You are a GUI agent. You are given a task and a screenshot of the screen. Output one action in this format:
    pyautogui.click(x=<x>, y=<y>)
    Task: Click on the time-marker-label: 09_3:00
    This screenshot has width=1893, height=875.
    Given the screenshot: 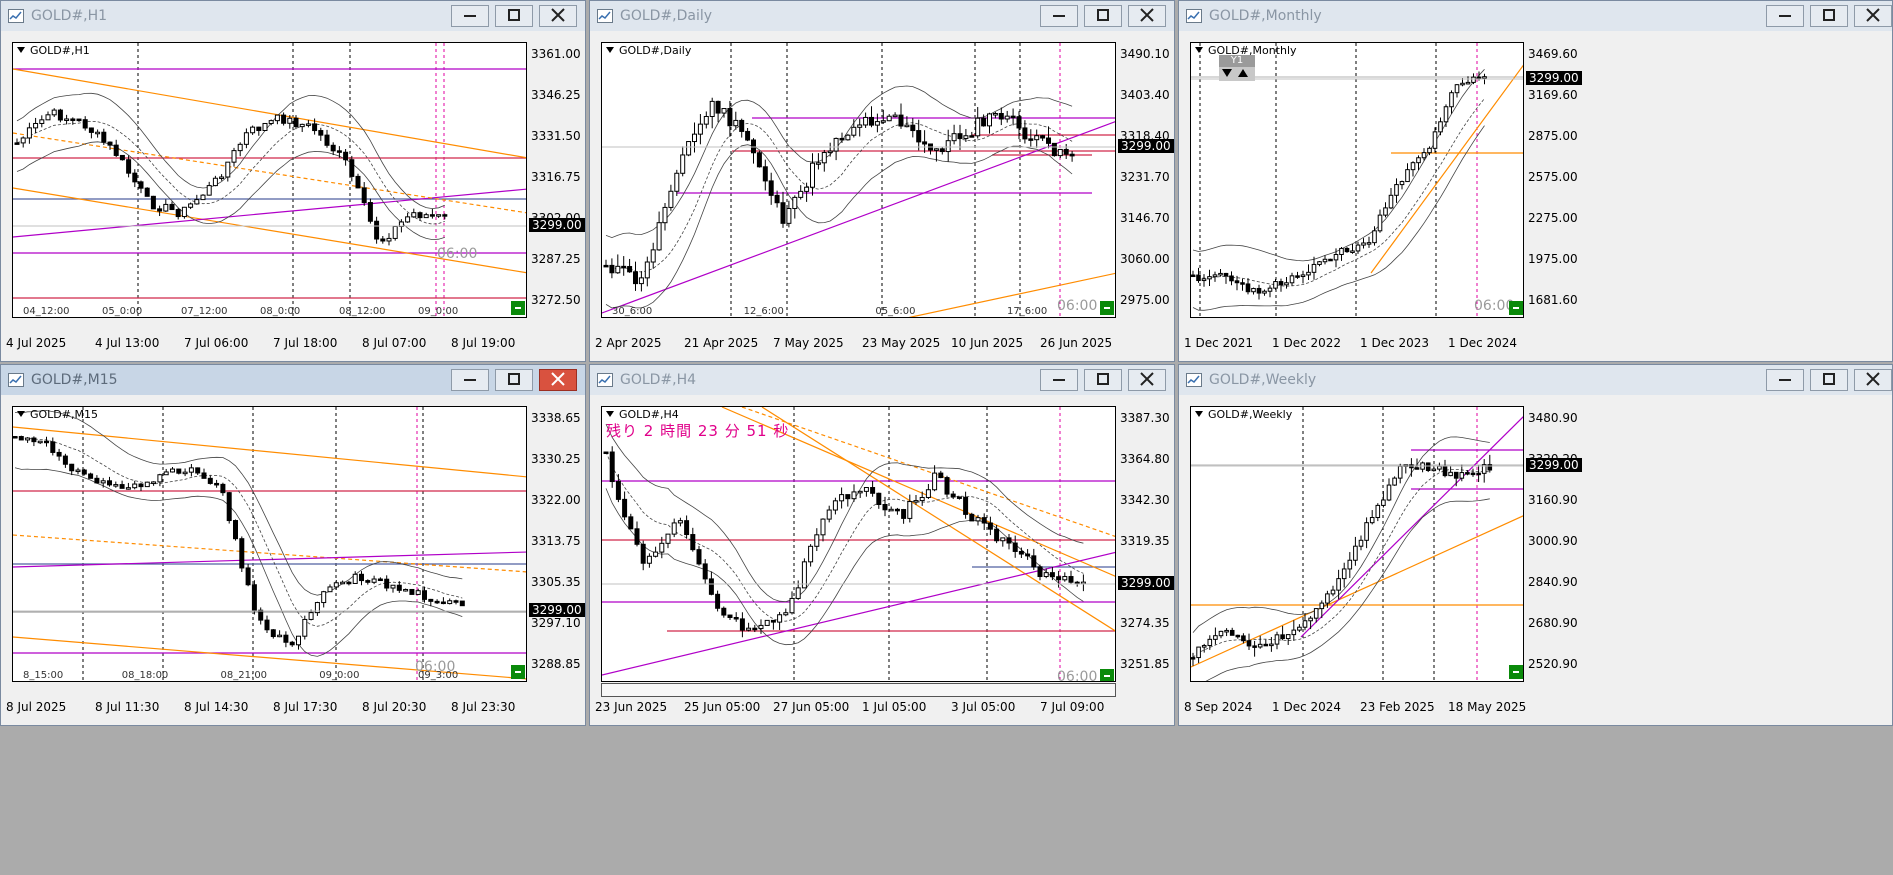 What is the action you would take?
    pyautogui.click(x=438, y=675)
    